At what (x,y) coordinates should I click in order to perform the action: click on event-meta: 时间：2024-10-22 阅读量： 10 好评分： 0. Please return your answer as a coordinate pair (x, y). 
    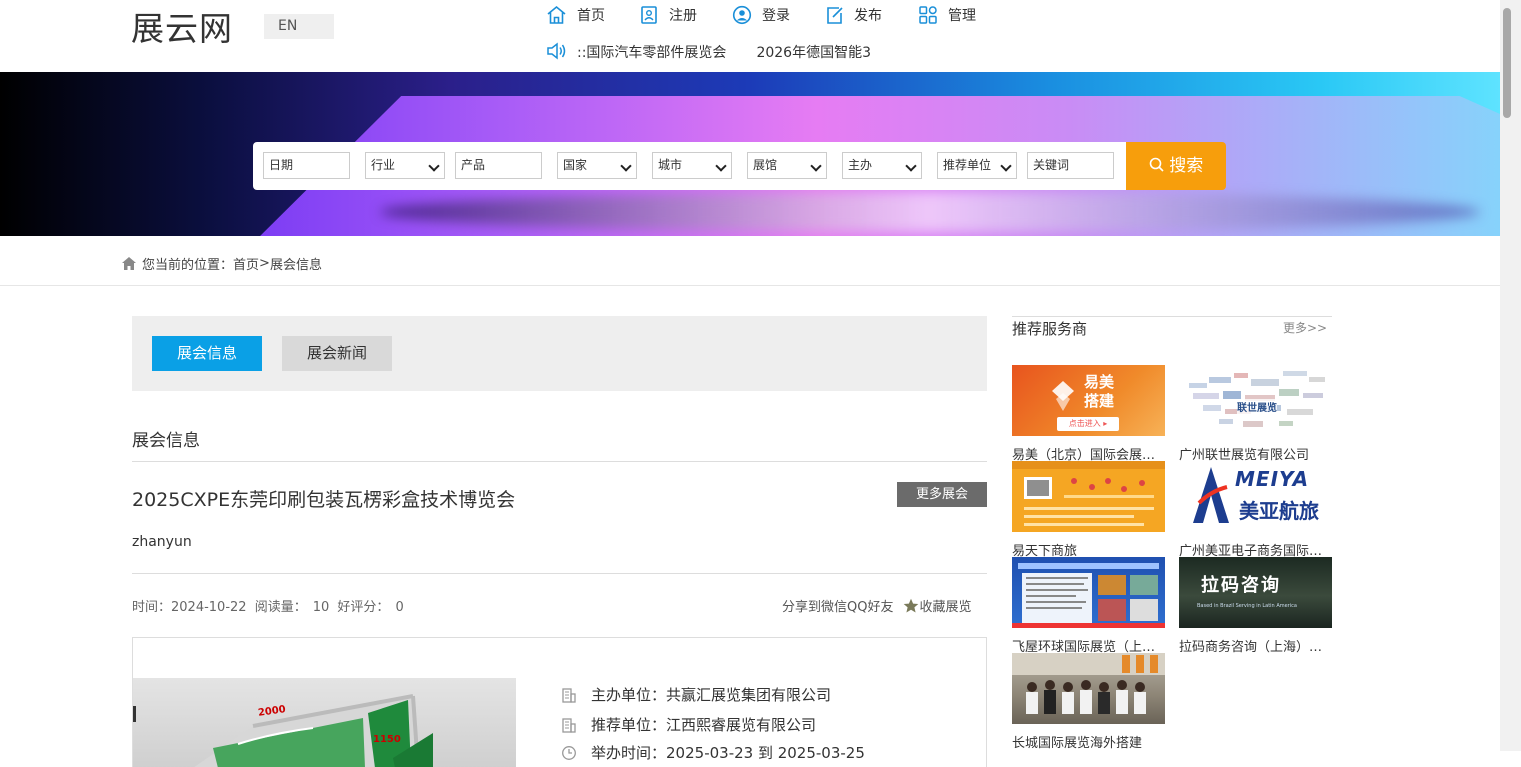
    Looking at the image, I should click on (268, 605).